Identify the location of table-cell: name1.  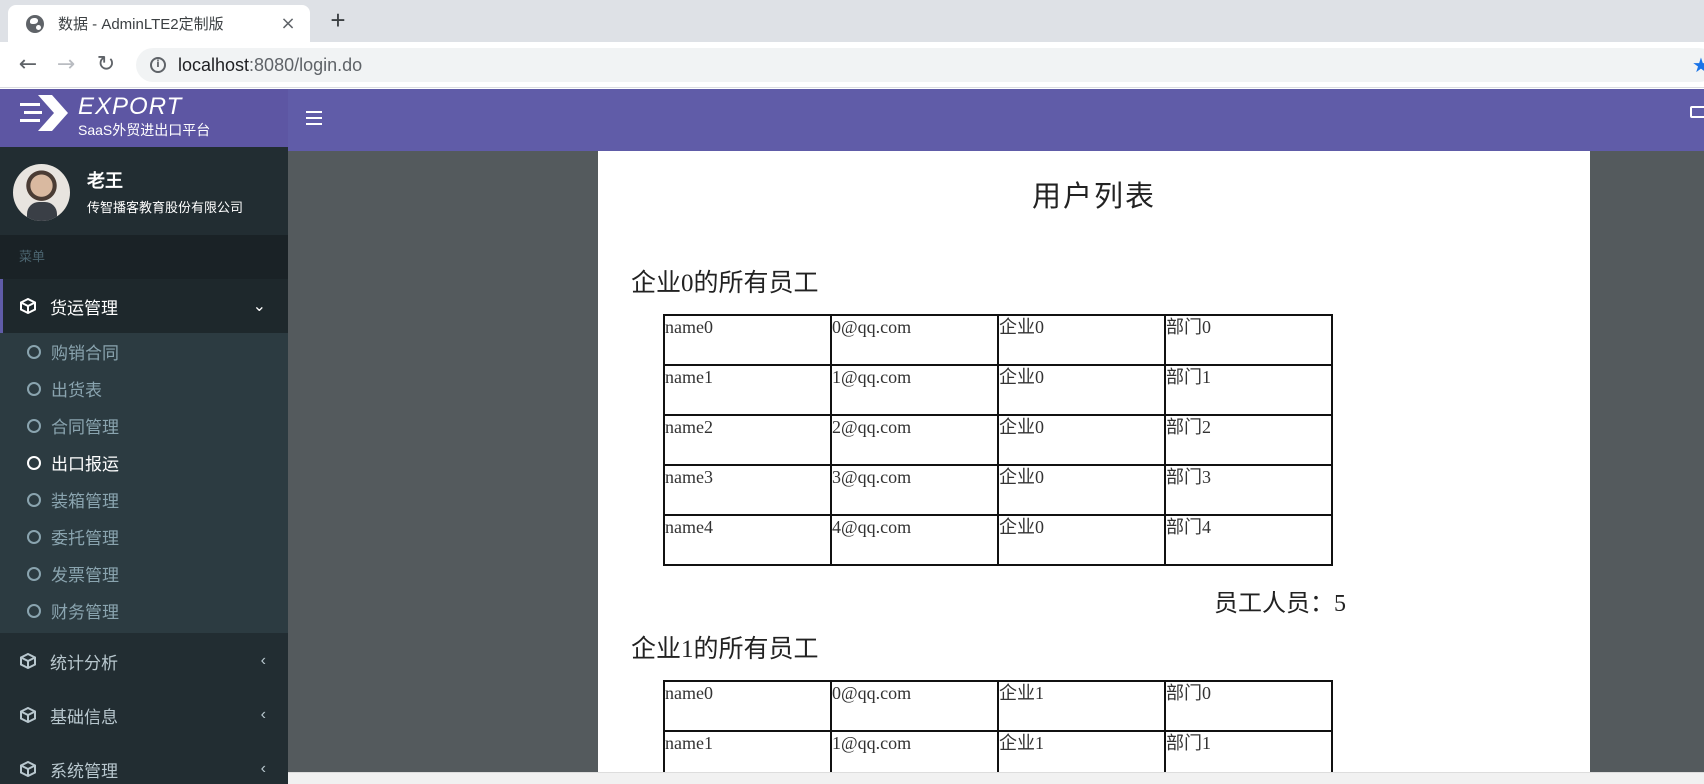
(747, 390).